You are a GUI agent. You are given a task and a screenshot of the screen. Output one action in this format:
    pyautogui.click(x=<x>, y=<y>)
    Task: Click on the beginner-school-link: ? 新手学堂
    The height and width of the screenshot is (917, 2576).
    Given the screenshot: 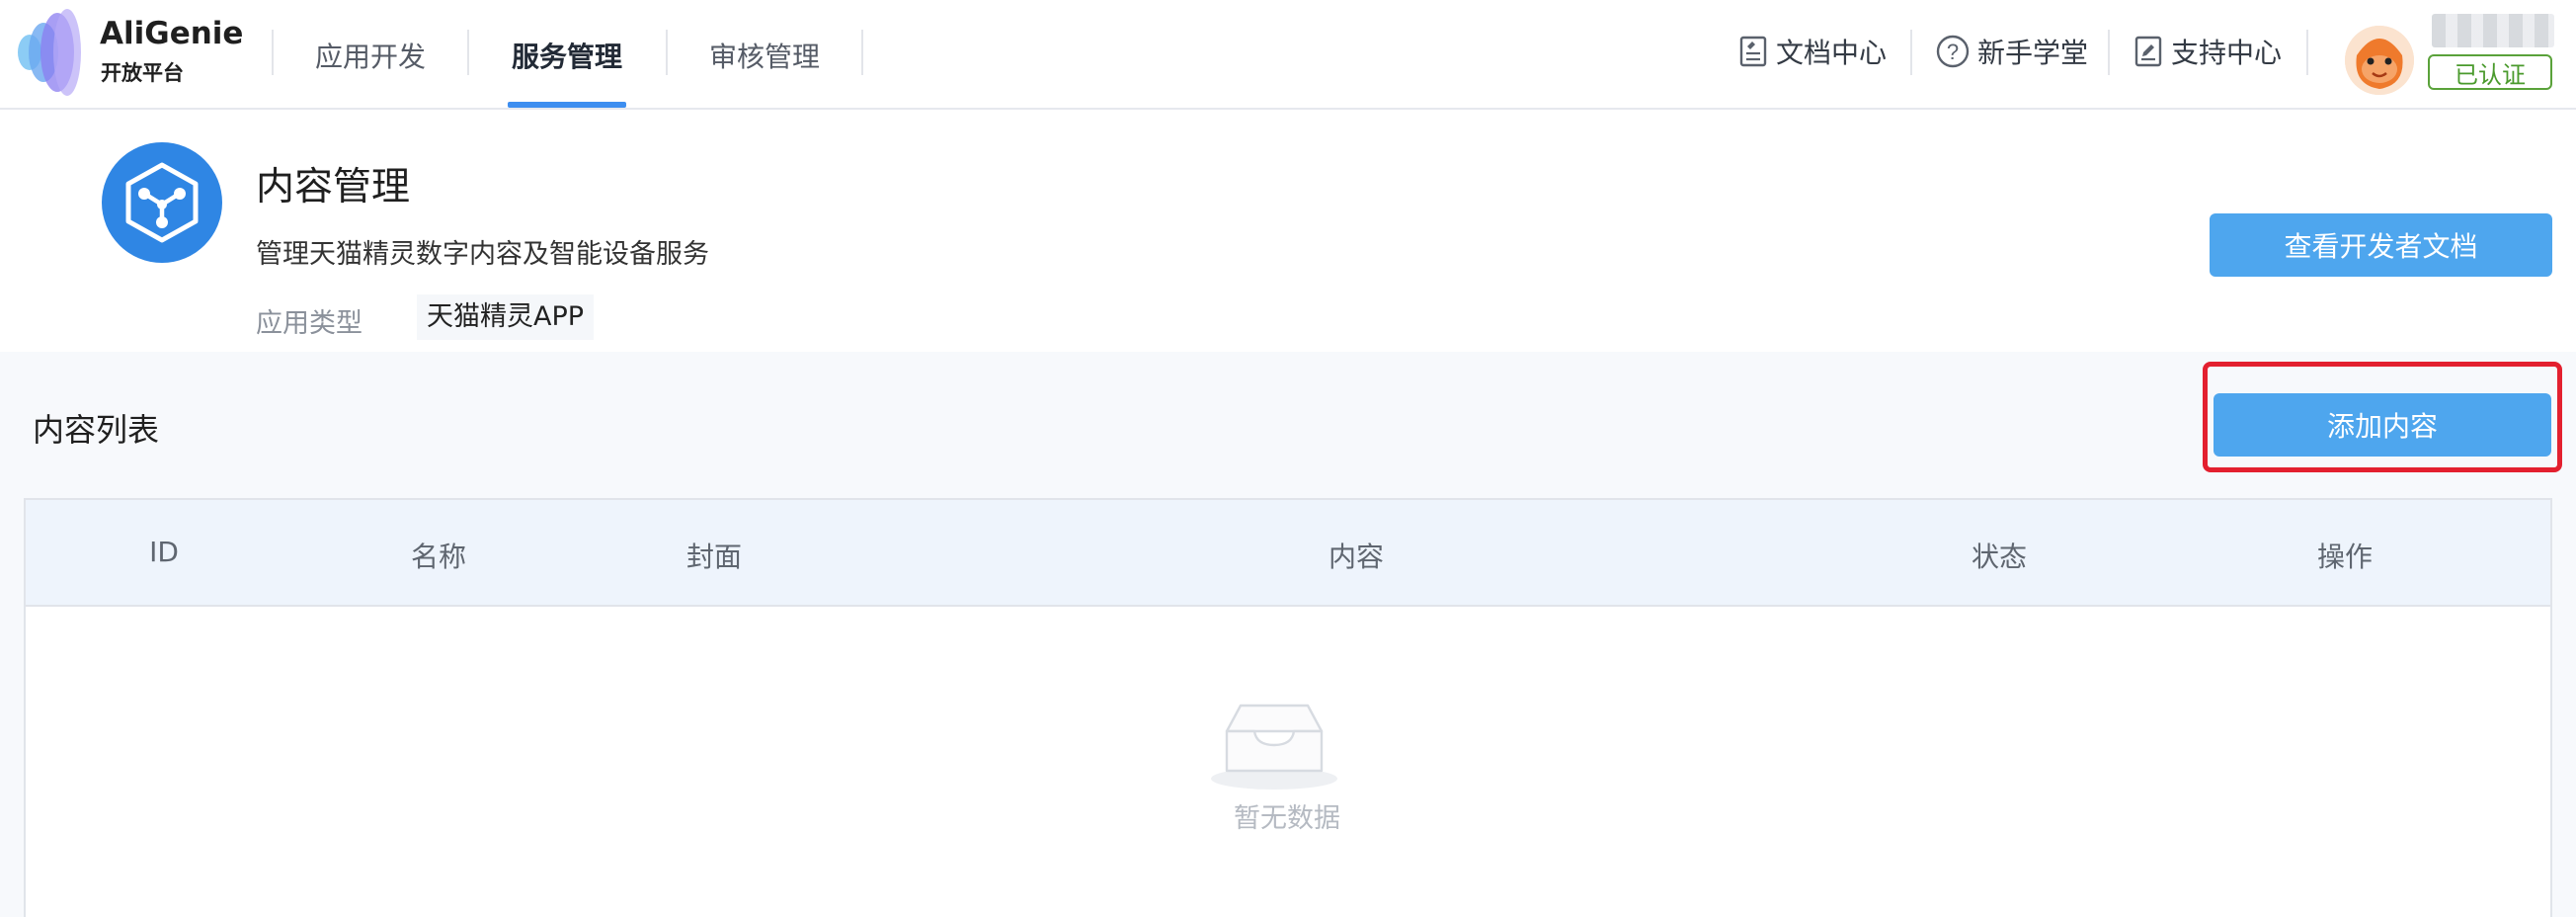 What is the action you would take?
    pyautogui.click(x=2012, y=51)
    